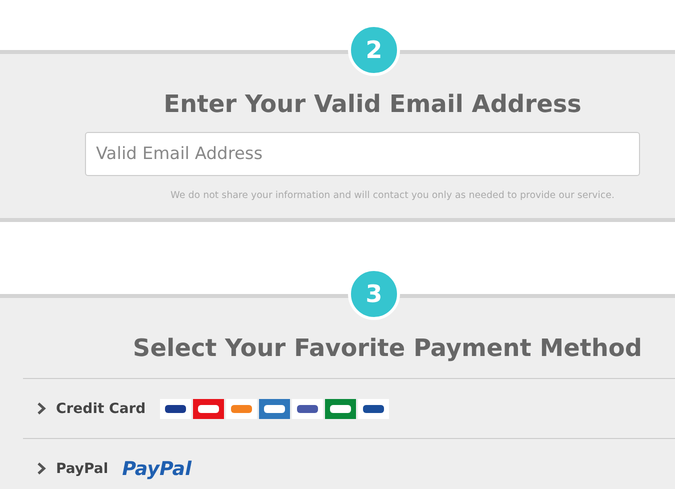 The image size is (675, 489). What do you see at coordinates (387, 348) in the screenshot?
I see `section-heading: Select Your Favorite Payment Method` at bounding box center [387, 348].